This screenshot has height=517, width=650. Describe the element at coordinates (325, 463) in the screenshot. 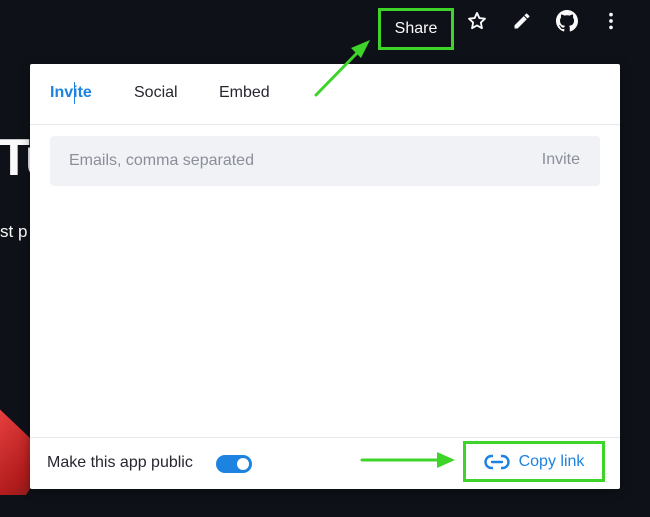

I see `share-footer: Make this app public Copy link` at that location.